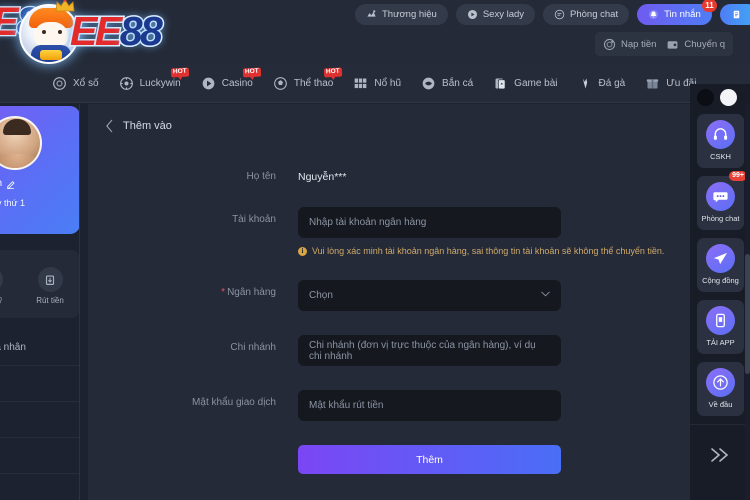  Describe the element at coordinates (429, 459) in the screenshot. I see `submit-button: Thêm` at that location.